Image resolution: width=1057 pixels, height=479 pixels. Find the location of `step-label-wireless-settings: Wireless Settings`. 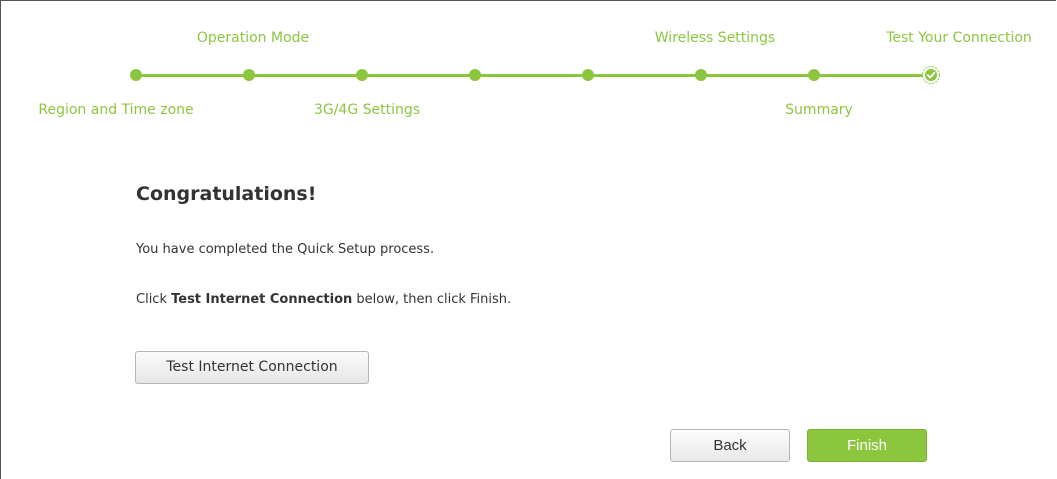

step-label-wireless-settings: Wireless Settings is located at coordinates (715, 38).